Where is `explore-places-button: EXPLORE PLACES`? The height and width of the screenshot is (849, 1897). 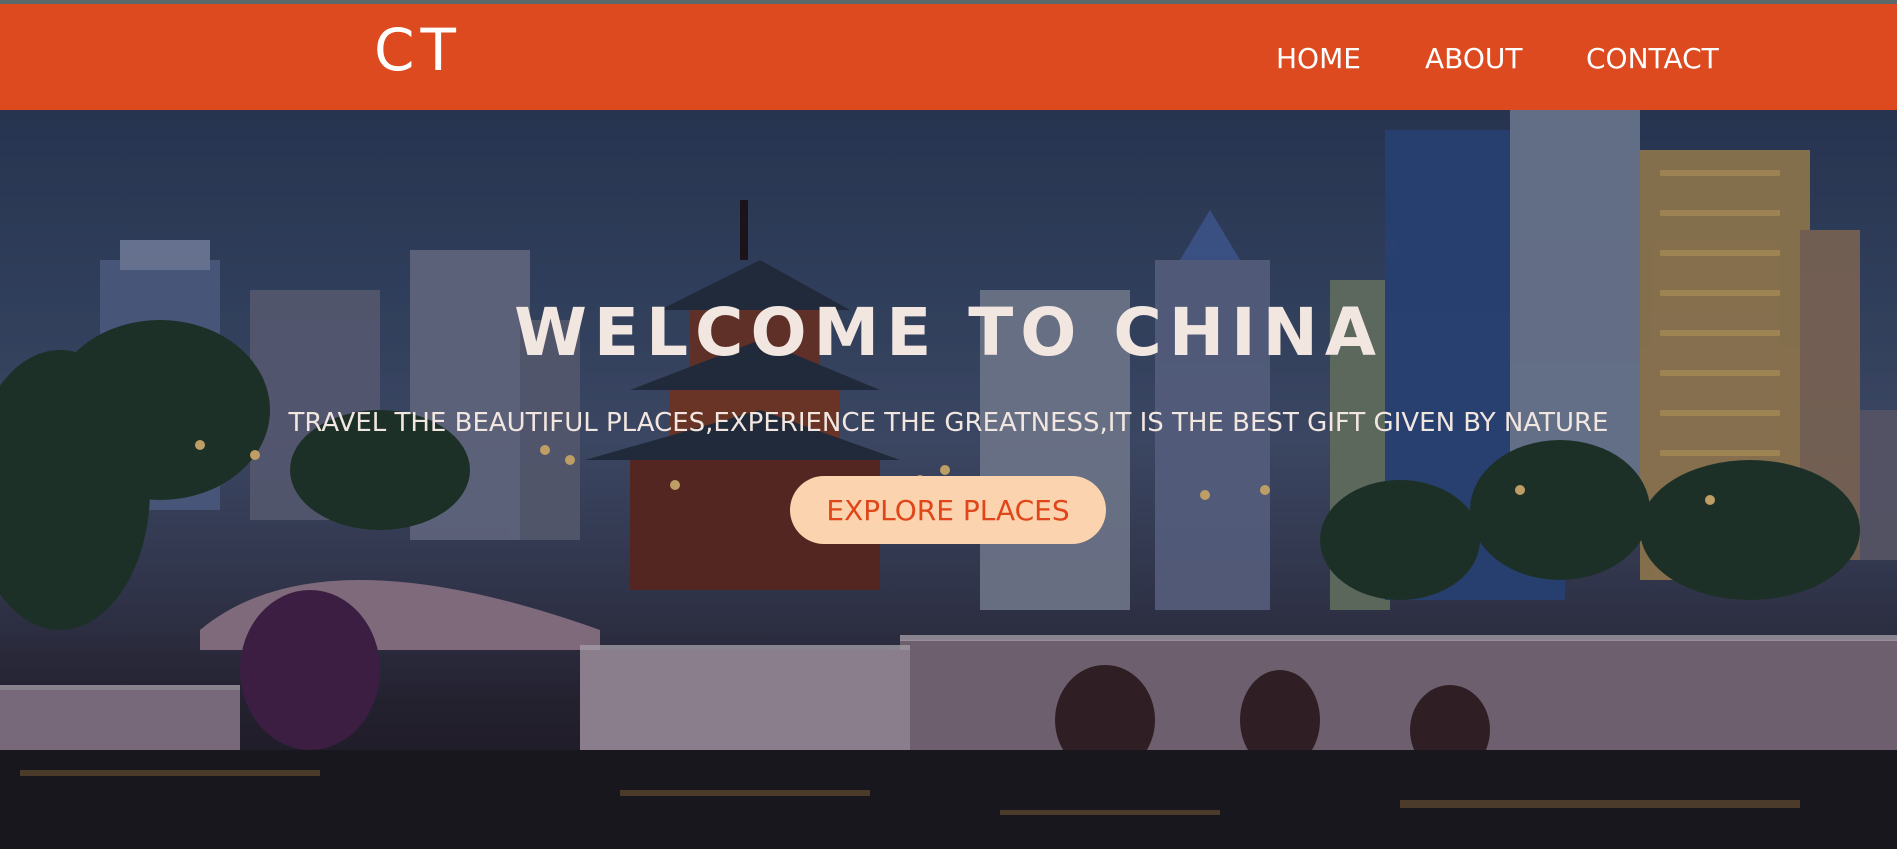 explore-places-button: EXPLORE PLACES is located at coordinates (948, 510).